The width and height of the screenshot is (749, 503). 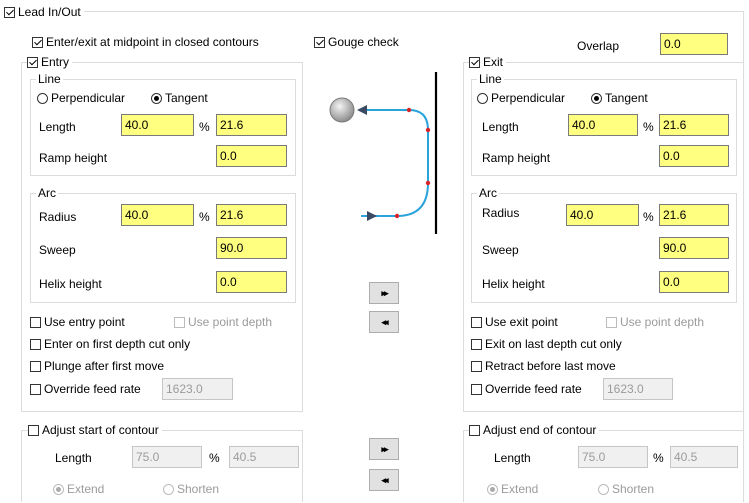 I want to click on entry-checkbox: Entry, so click(x=50, y=62).